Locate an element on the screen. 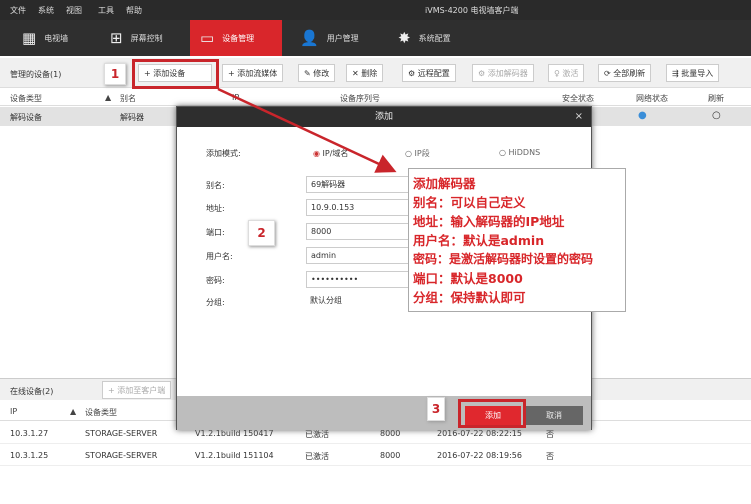  note-line: 分组：保持默认即可 is located at coordinates (469, 297).